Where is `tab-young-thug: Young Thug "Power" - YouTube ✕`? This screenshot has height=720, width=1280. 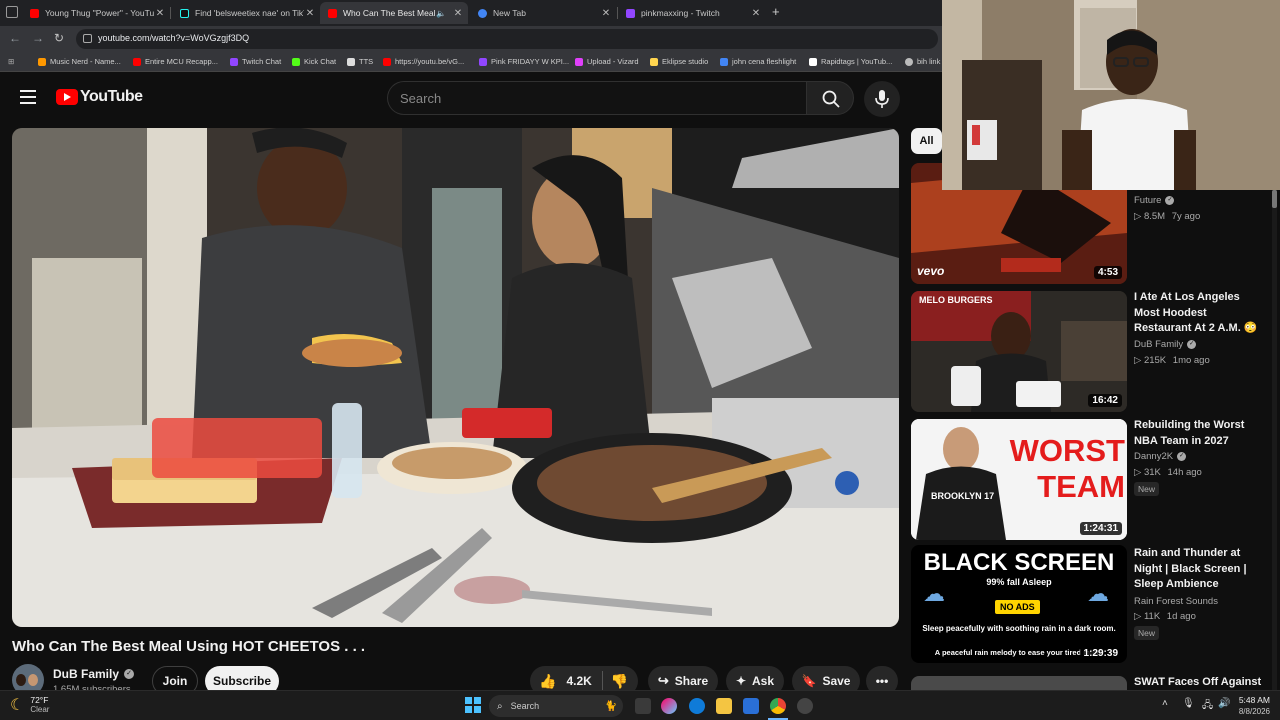 tab-young-thug: Young Thug "Power" - YouTube ✕ is located at coordinates (96, 13).